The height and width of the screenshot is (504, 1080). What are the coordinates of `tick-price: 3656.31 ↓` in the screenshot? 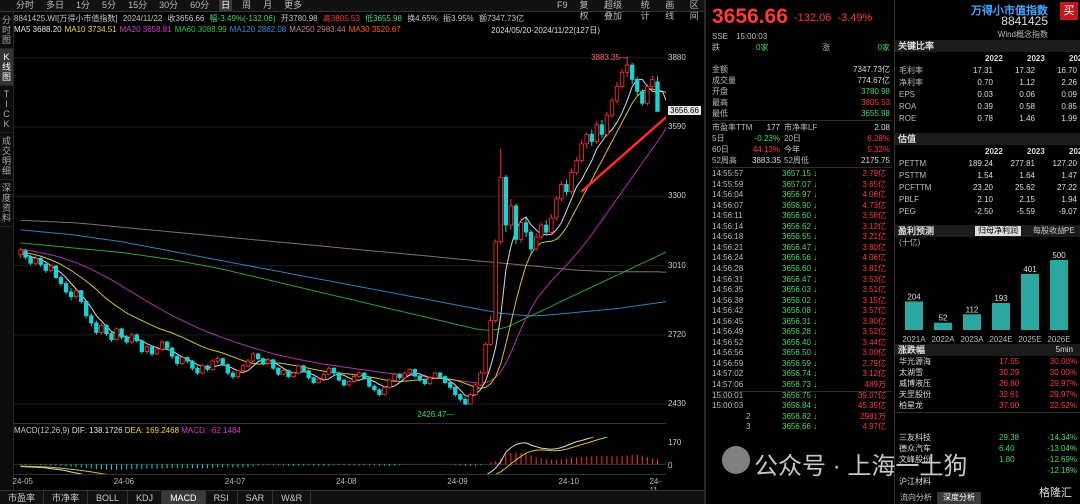 It's located at (800, 321).